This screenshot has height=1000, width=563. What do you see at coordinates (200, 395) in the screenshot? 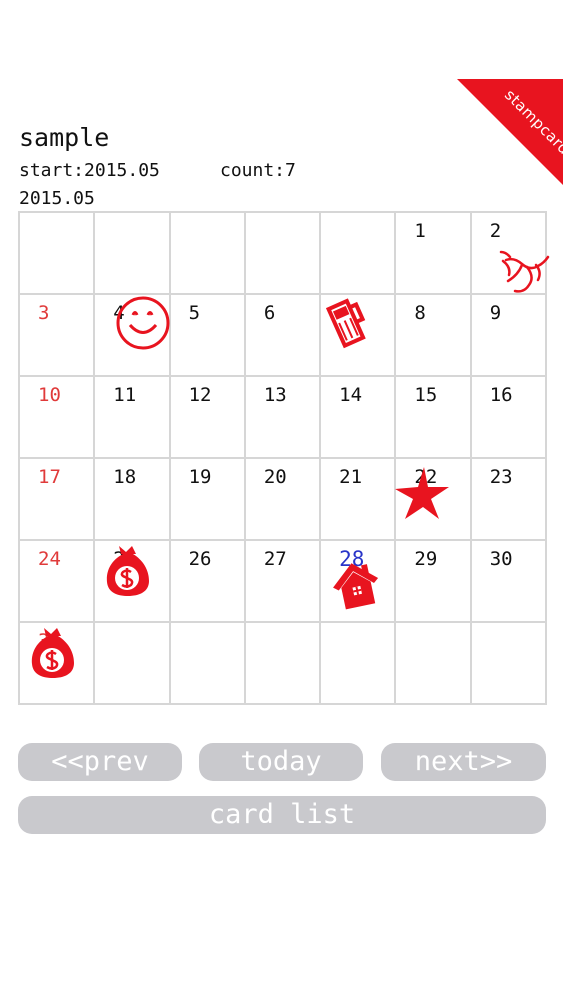
I see `calendar-day-number: 12` at bounding box center [200, 395].